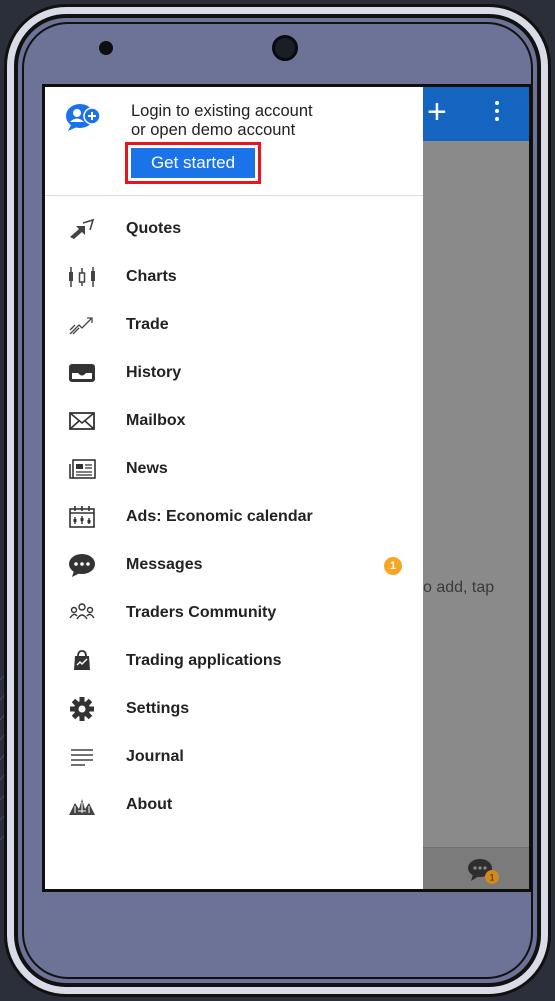 This screenshot has height=1001, width=555. What do you see at coordinates (234, 469) in the screenshot?
I see `menu-item-news: News` at bounding box center [234, 469].